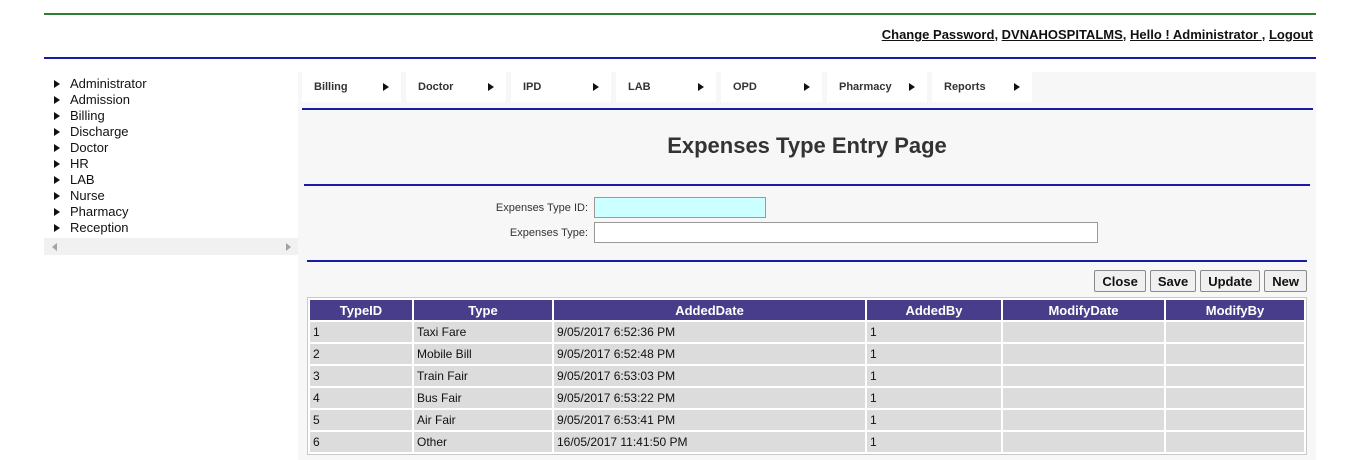 Image resolution: width=1360 pixels, height=460 pixels. What do you see at coordinates (548, 232) in the screenshot?
I see `type-label: Expenses Type:` at bounding box center [548, 232].